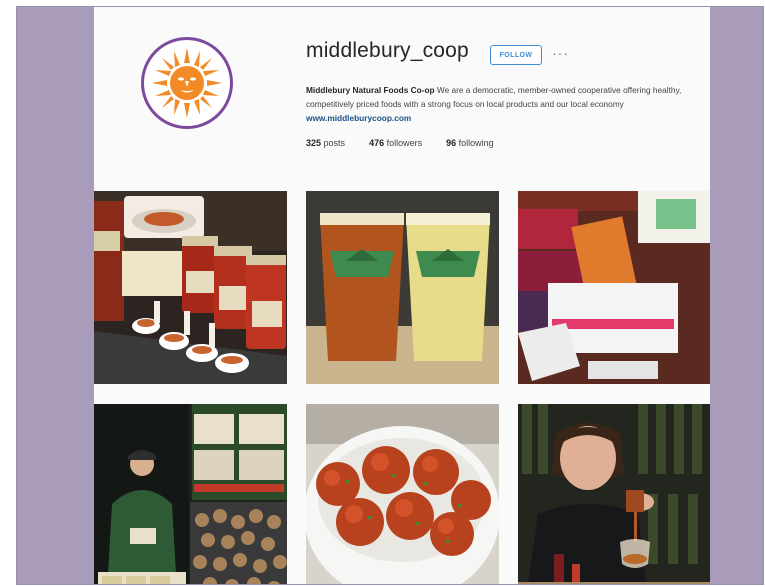  I want to click on post-tile-boomchickapop, so click(614, 287).